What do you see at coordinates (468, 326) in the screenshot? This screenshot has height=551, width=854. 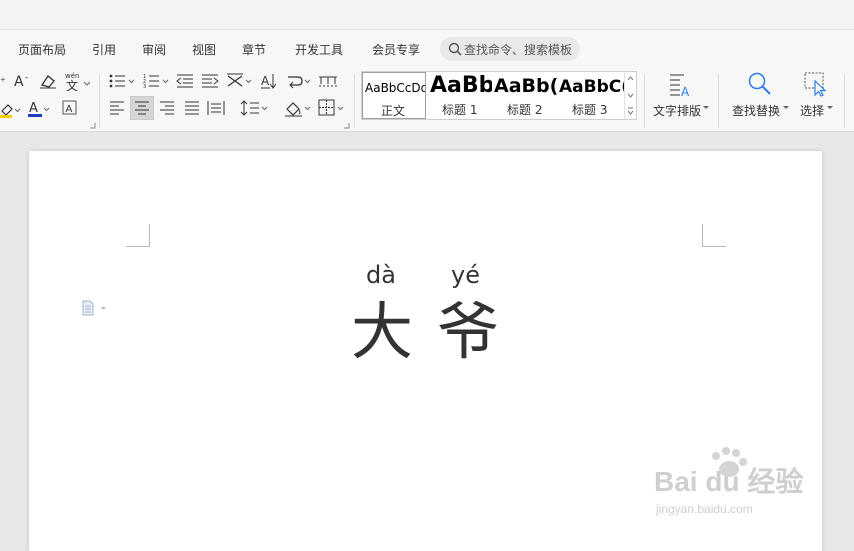 I see `chinese-character: 爷` at bounding box center [468, 326].